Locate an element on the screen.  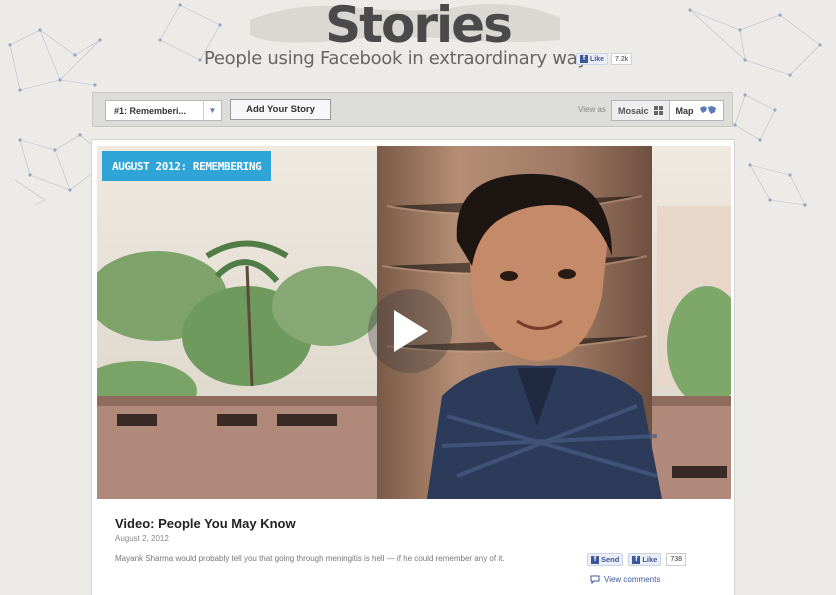
send-button: f Send is located at coordinates (605, 559).